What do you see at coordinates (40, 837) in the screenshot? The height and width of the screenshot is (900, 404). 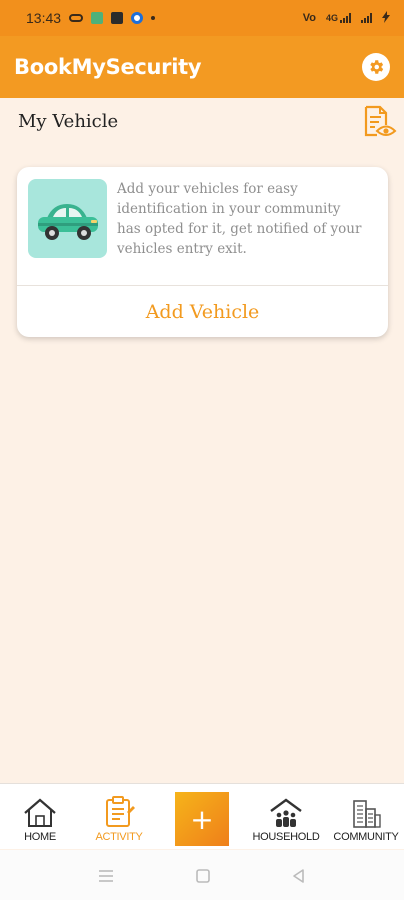 I see `nav-home-label: HOME` at bounding box center [40, 837].